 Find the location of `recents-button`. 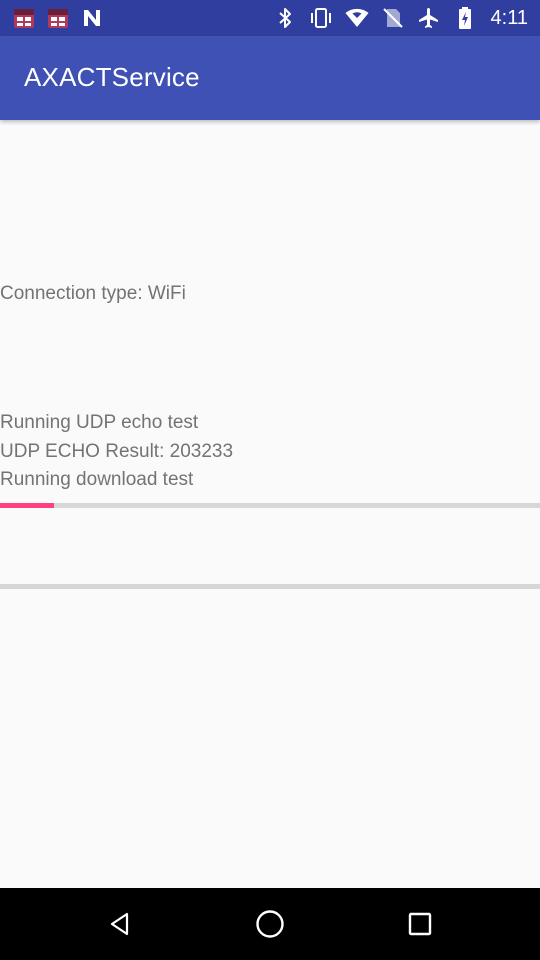

recents-button is located at coordinates (420, 924).